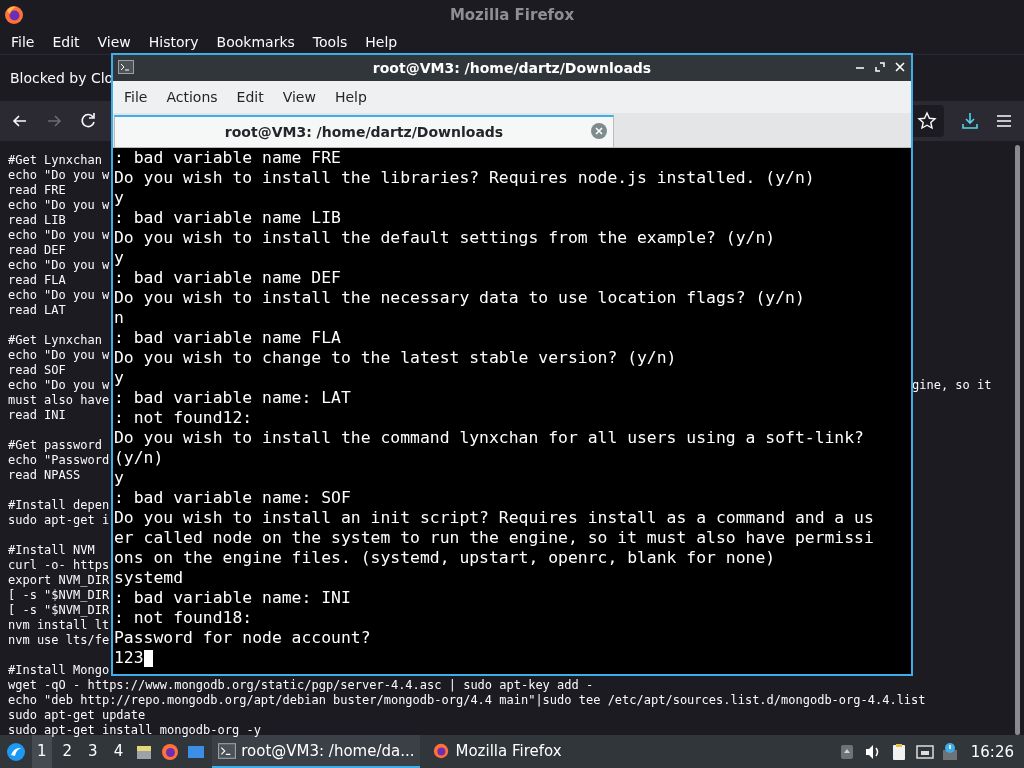 The width and height of the screenshot is (1024, 768). Describe the element at coordinates (512, 68) in the screenshot. I see `window-title: root@VM3: /home/dartz/Downloads` at that location.